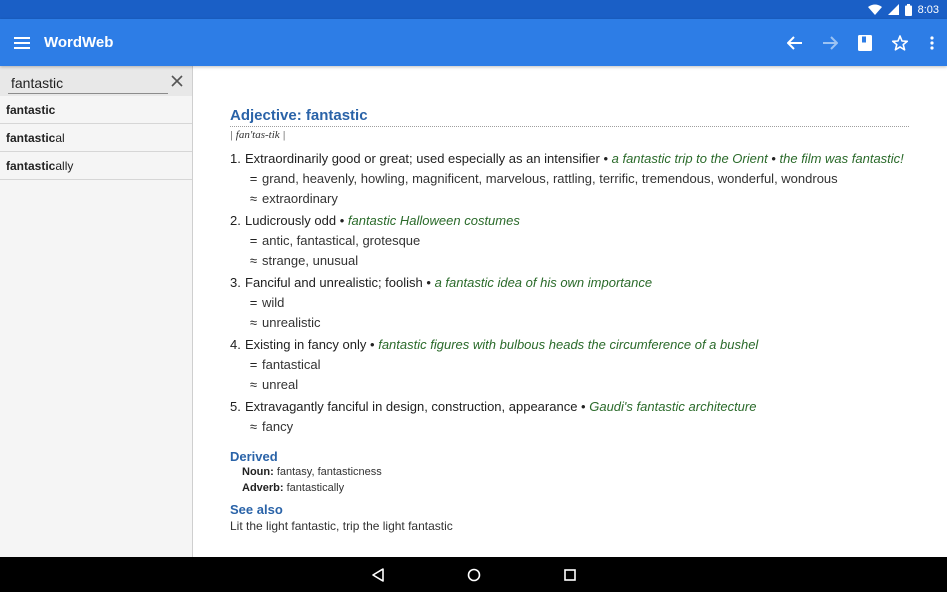 This screenshot has width=947, height=592. Describe the element at coordinates (299, 115) in the screenshot. I see `part-of-speech-heading: Adjective: fantastic` at that location.